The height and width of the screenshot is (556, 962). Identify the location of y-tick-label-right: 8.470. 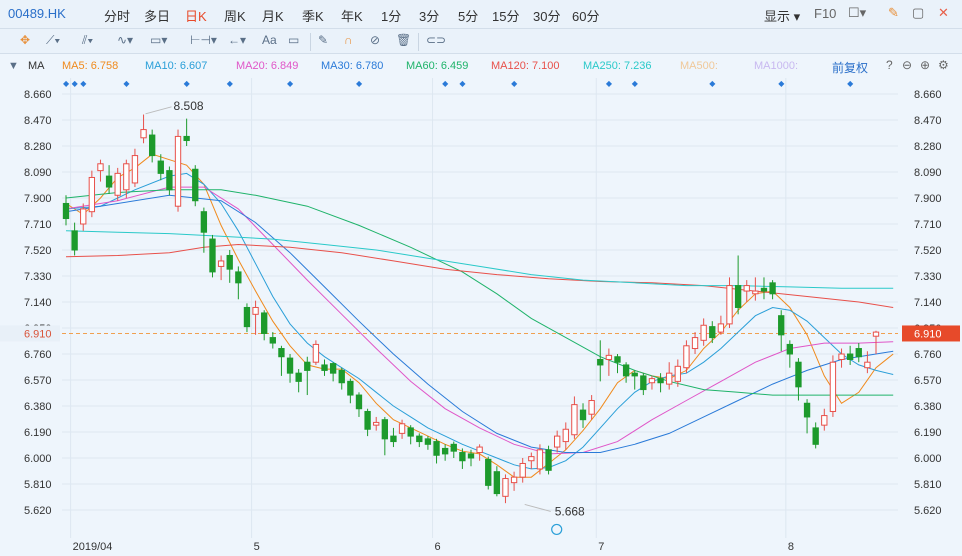
(928, 121).